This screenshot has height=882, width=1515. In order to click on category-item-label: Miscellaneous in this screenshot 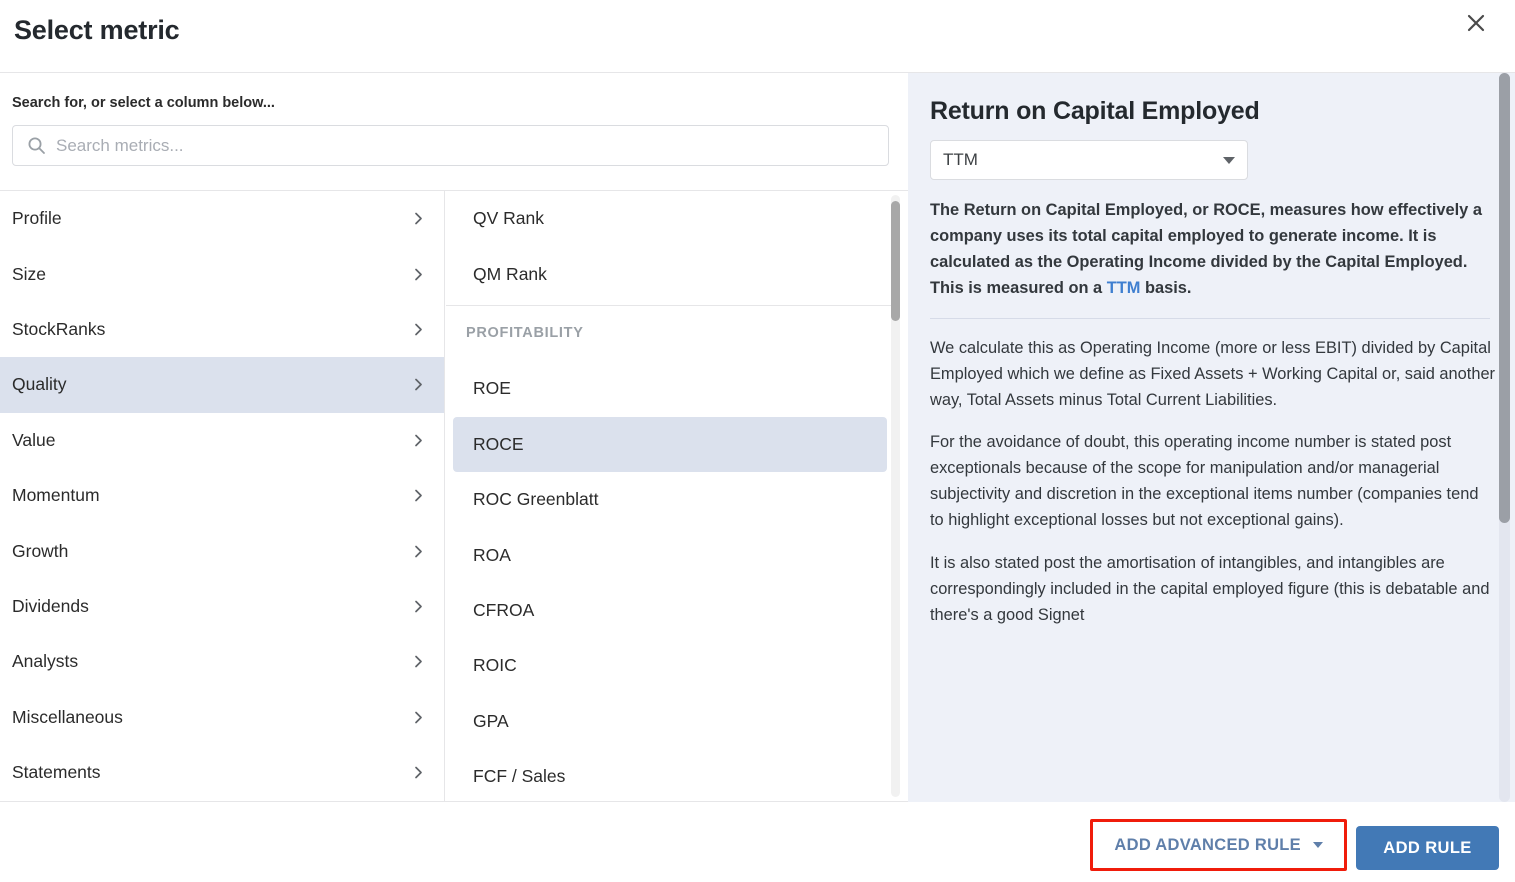, I will do `click(67, 716)`.